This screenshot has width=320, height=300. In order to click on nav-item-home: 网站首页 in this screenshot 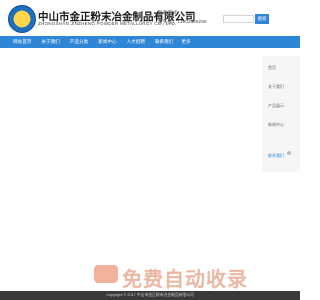, I will do `click(22, 42)`.